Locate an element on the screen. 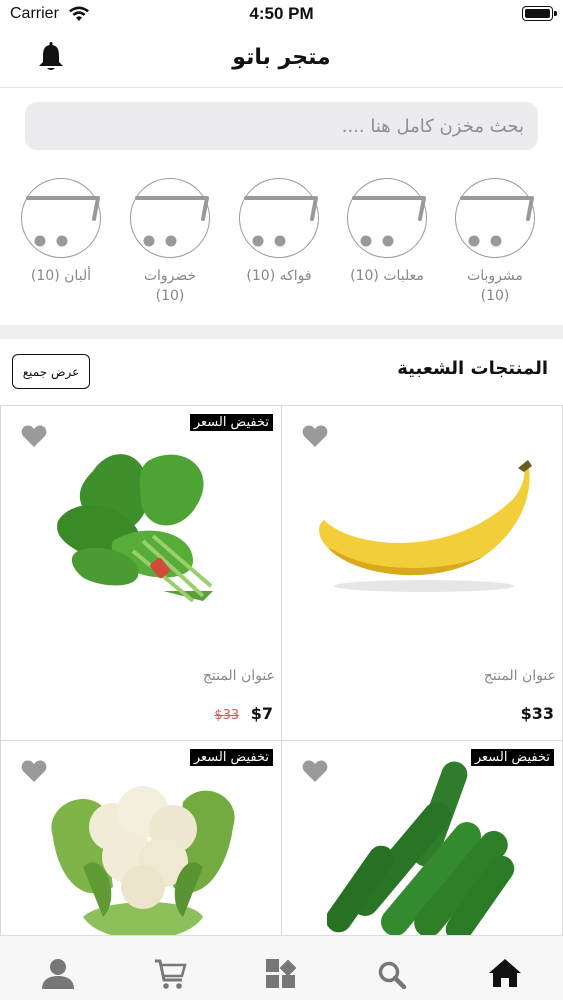  tab-profile is located at coordinates (58, 978).